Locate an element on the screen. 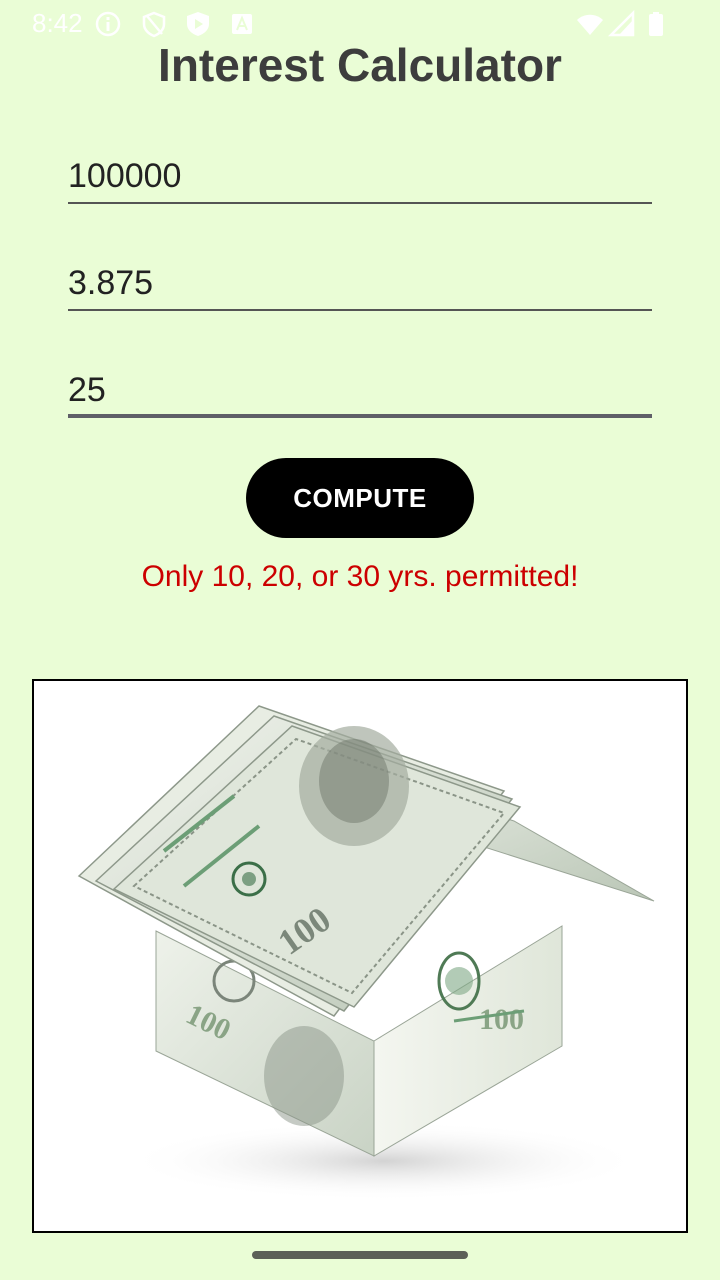 This screenshot has width=720, height=1280. principal-underline is located at coordinates (360, 203).